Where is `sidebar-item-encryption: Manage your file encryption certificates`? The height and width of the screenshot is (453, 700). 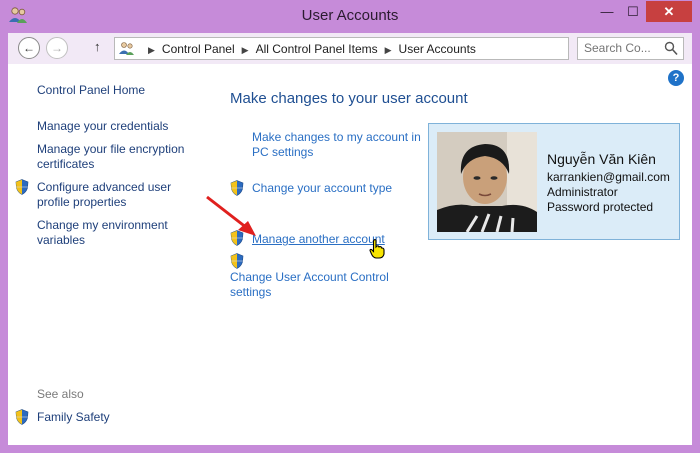
sidebar-item-encryption: Manage your file encryption certificates is located at coordinates (117, 157).